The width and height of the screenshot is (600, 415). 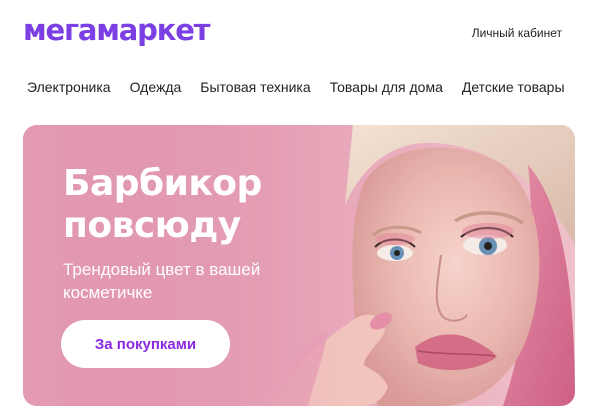 What do you see at coordinates (152, 225) in the screenshot?
I see `banner-title-line-2: повсюду` at bounding box center [152, 225].